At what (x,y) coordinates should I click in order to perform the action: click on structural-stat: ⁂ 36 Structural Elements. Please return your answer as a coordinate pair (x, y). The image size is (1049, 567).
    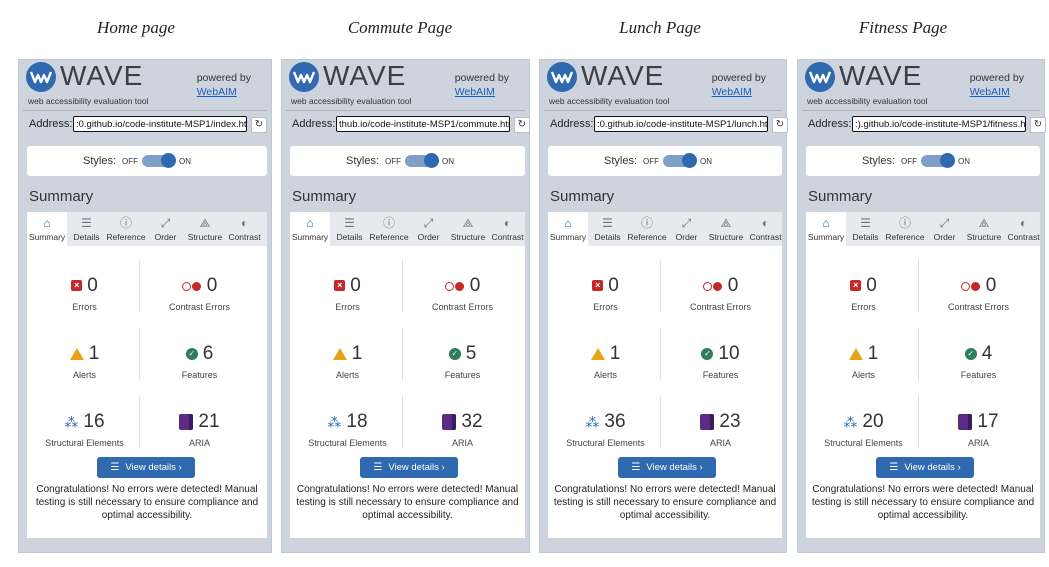
    Looking at the image, I should click on (605, 429).